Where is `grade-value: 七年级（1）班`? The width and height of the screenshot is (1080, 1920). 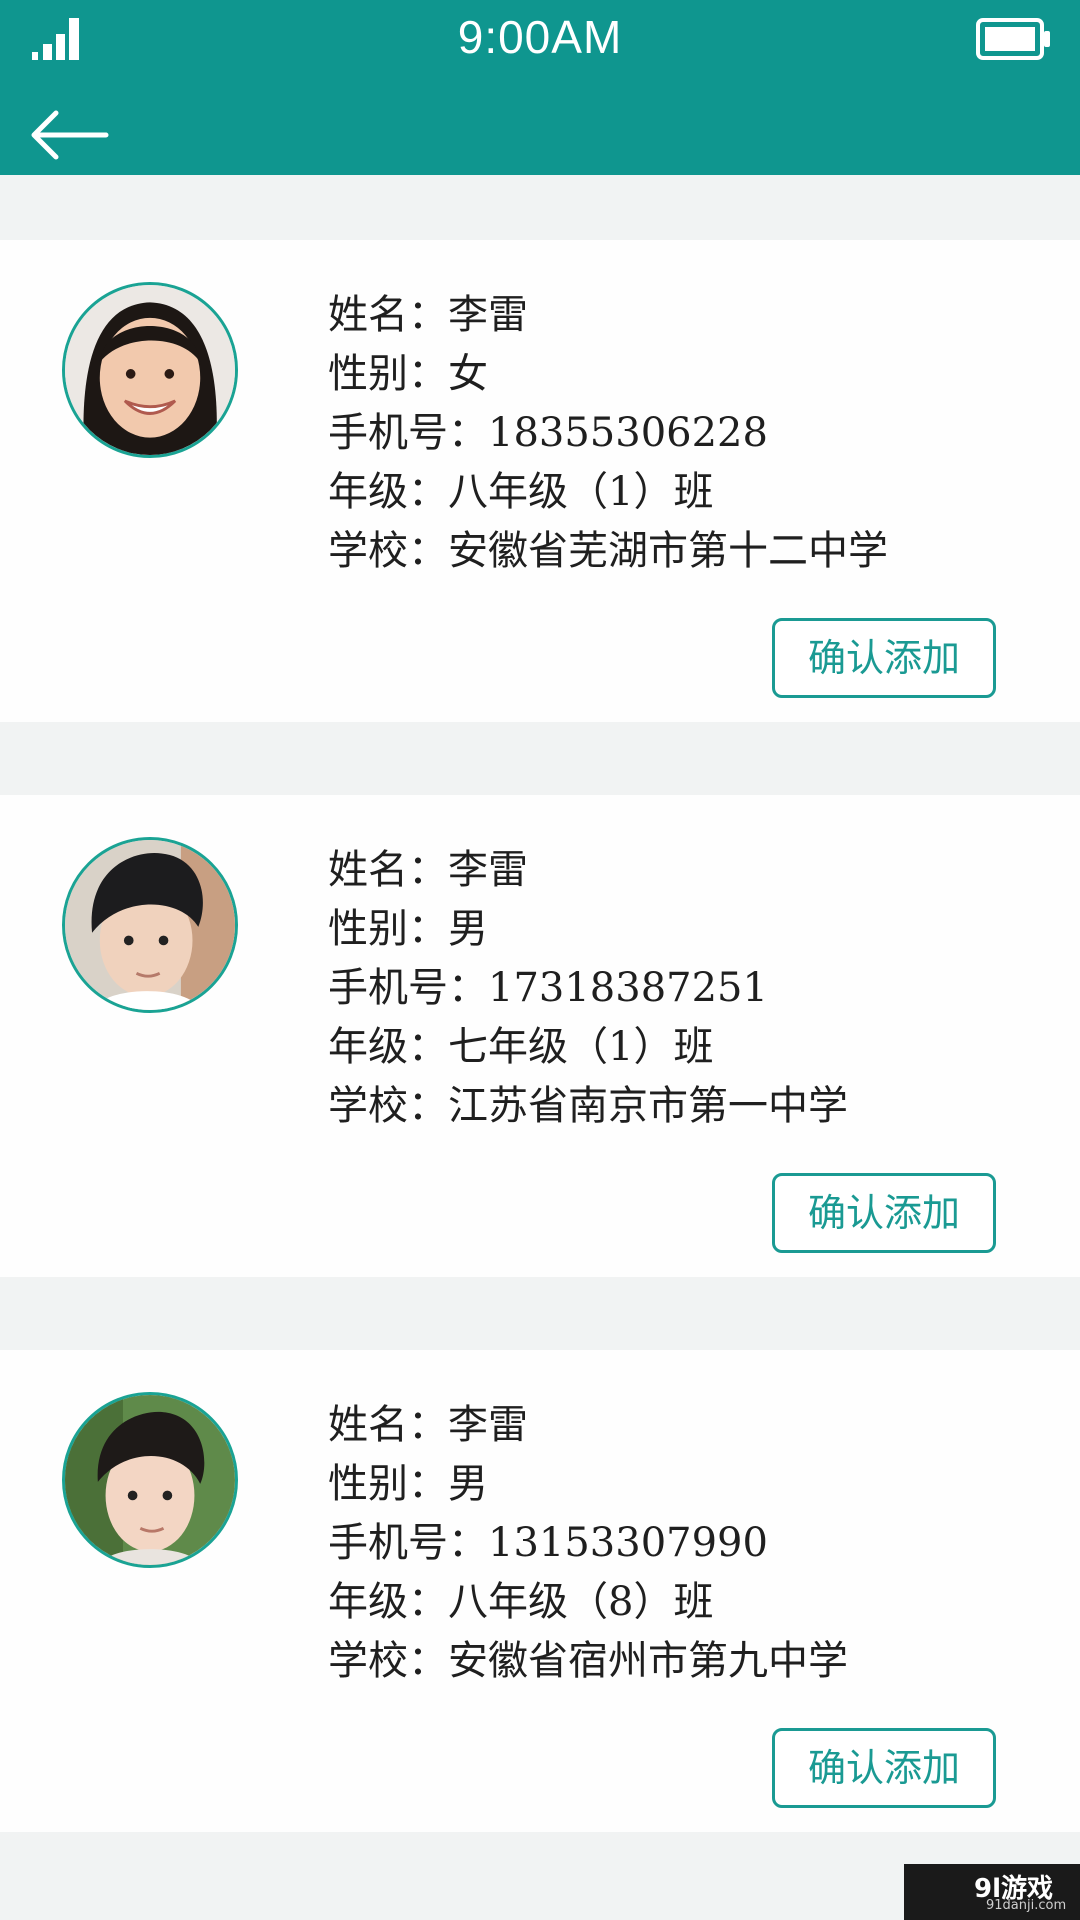 grade-value: 七年级（1）班 is located at coordinates (581, 1047).